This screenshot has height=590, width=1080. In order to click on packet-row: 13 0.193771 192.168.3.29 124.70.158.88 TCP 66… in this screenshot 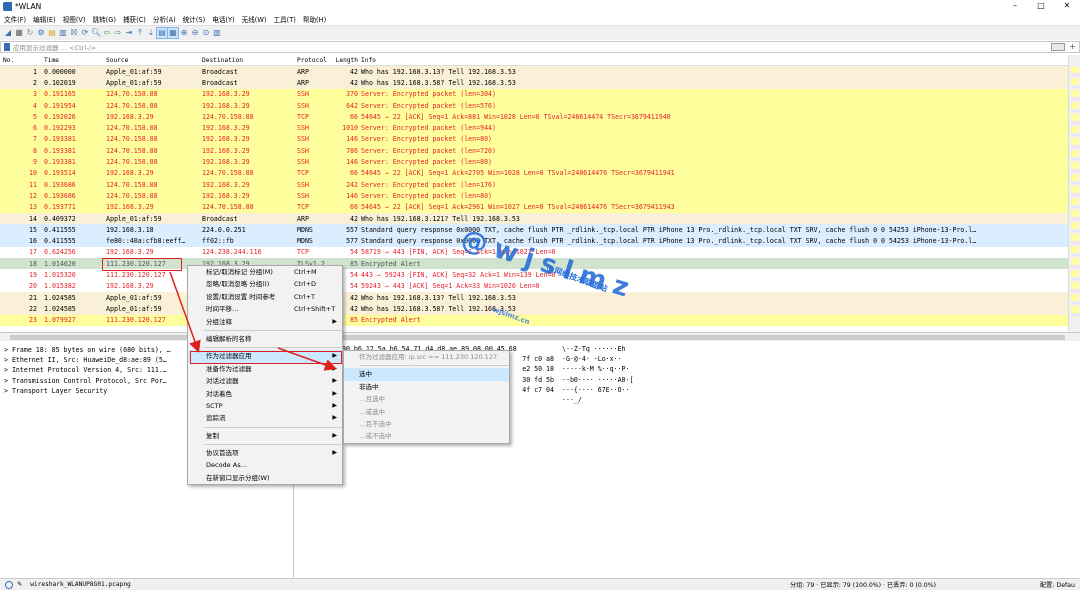, I will do `click(534, 207)`.